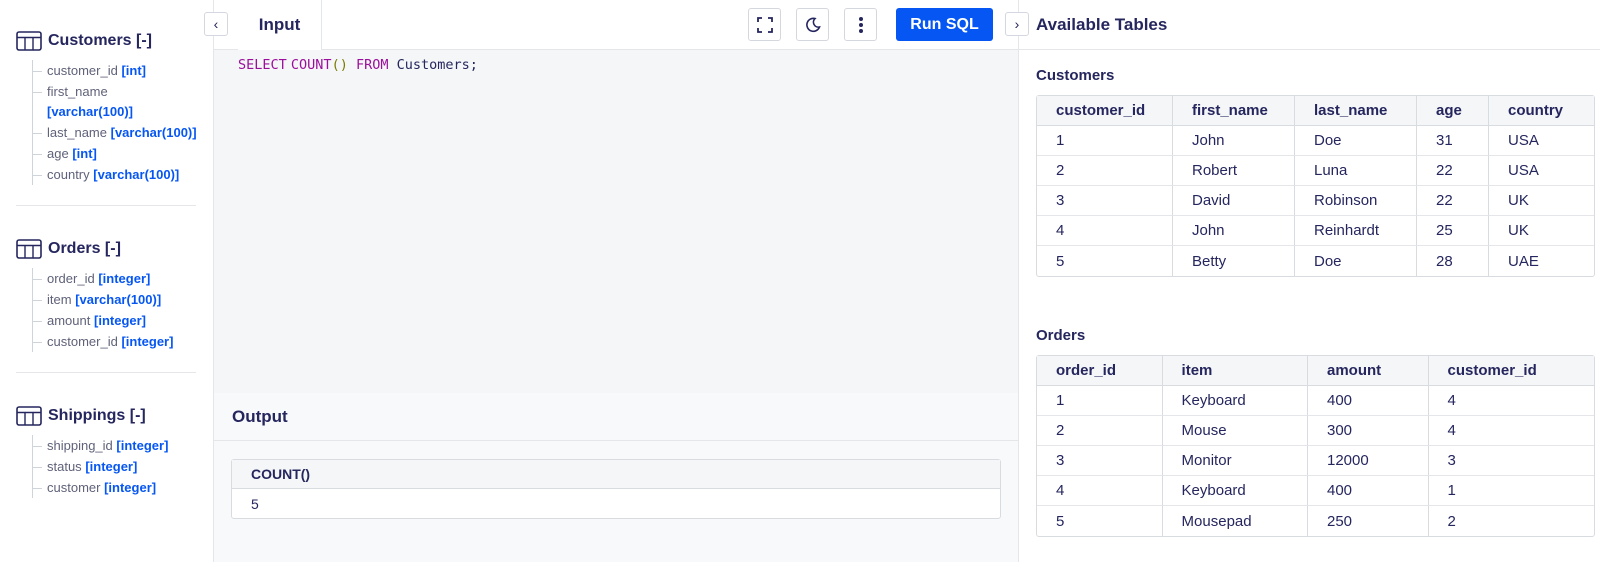 The width and height of the screenshot is (1600, 562). What do you see at coordinates (71, 278) in the screenshot?
I see `field-name: order_id` at bounding box center [71, 278].